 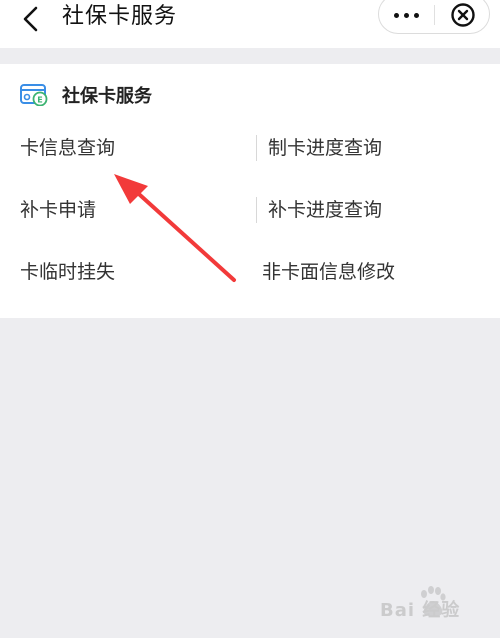 What do you see at coordinates (462, 15) in the screenshot?
I see `close-circle-icon` at bounding box center [462, 15].